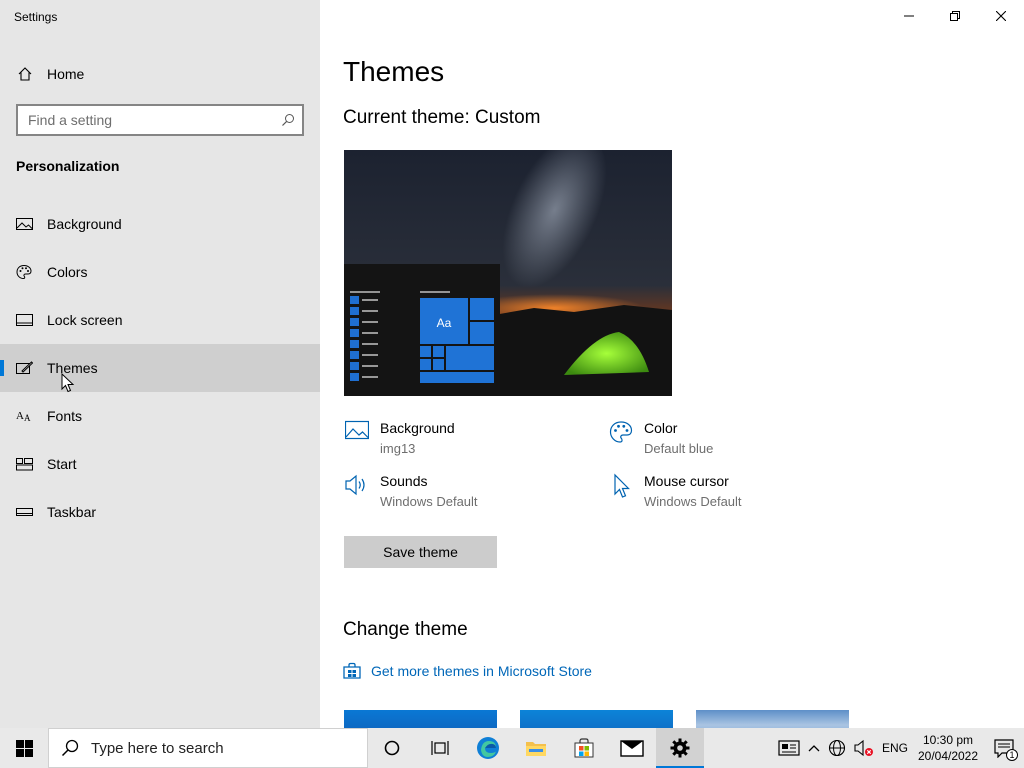 This screenshot has width=1024, height=768. I want to click on mouse-pointer-icon, so click(68, 383).